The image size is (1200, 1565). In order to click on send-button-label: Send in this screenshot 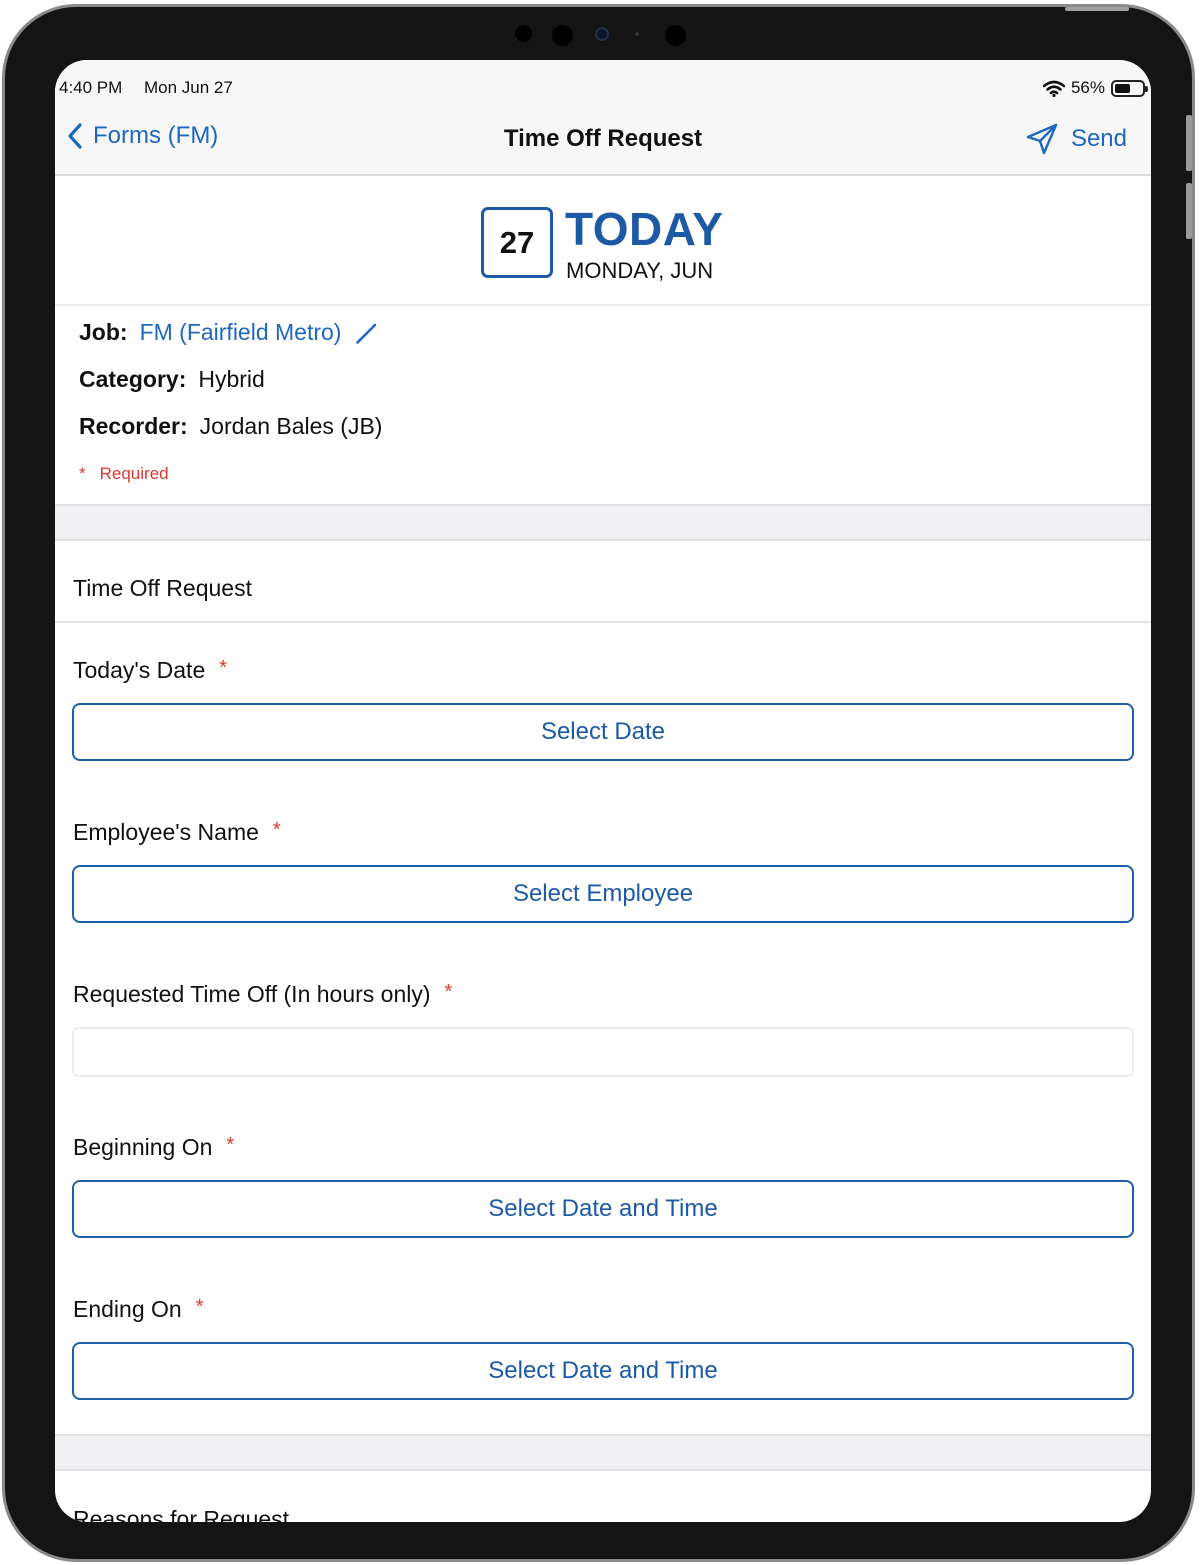, I will do `click(1098, 138)`.